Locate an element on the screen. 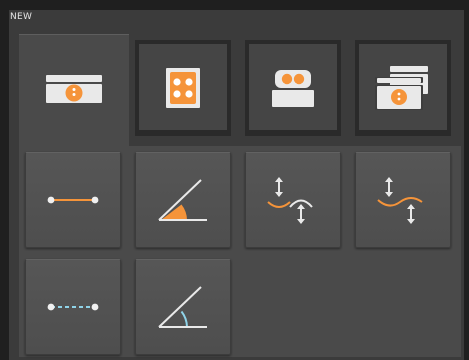 This screenshot has width=469, height=360. dashed-line-icon is located at coordinates (73, 307).